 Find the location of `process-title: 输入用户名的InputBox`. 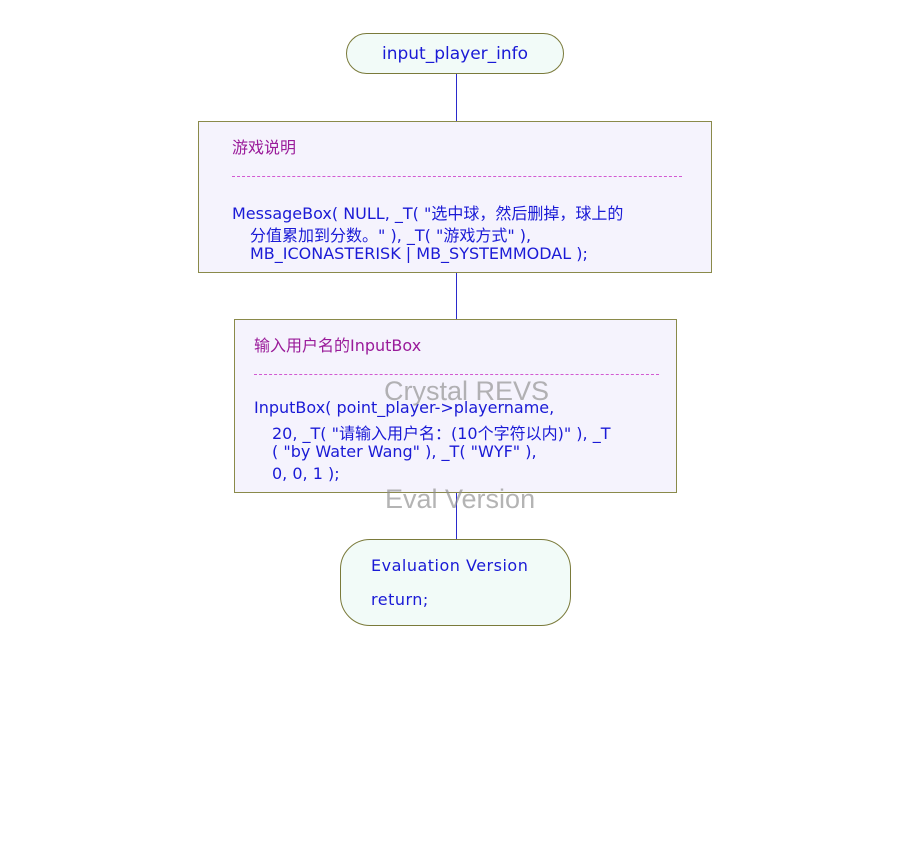

process-title: 输入用户名的InputBox is located at coordinates (338, 345).